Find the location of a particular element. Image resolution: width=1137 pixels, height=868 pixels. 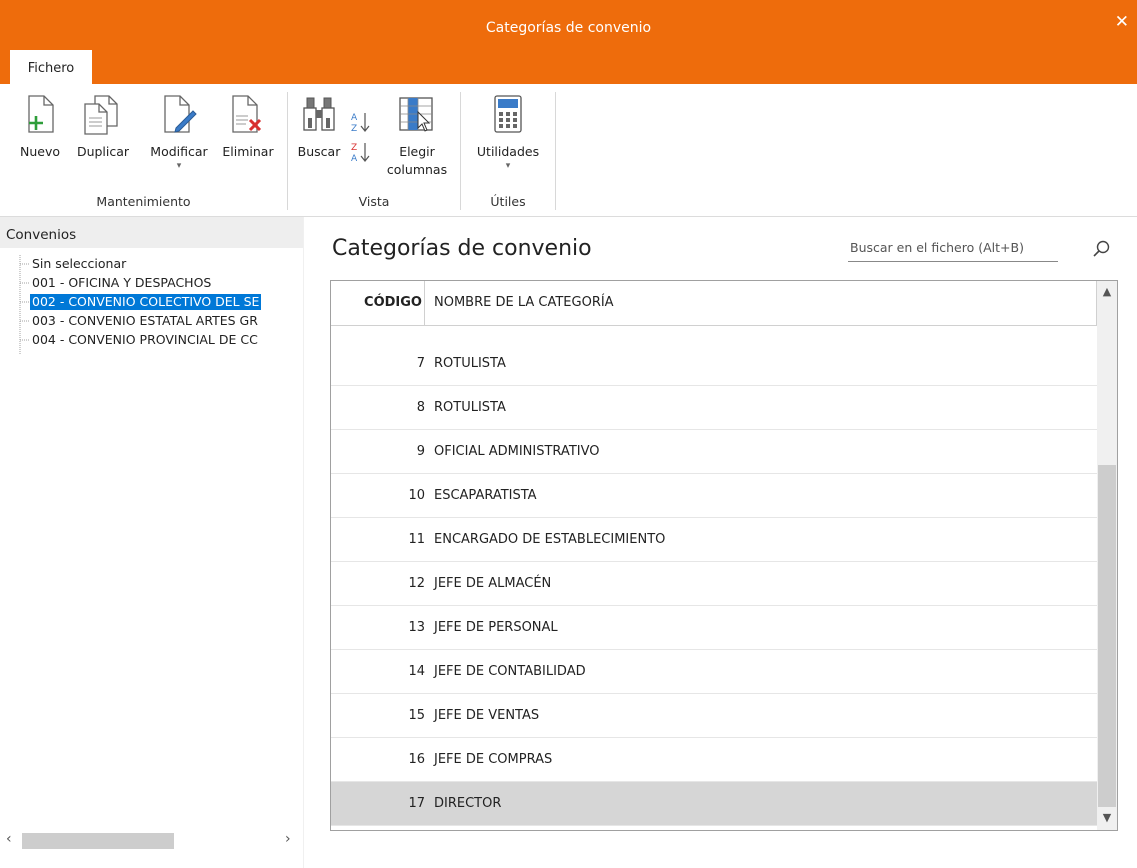

scroll-left-icon: ‹ is located at coordinates (9, 839).